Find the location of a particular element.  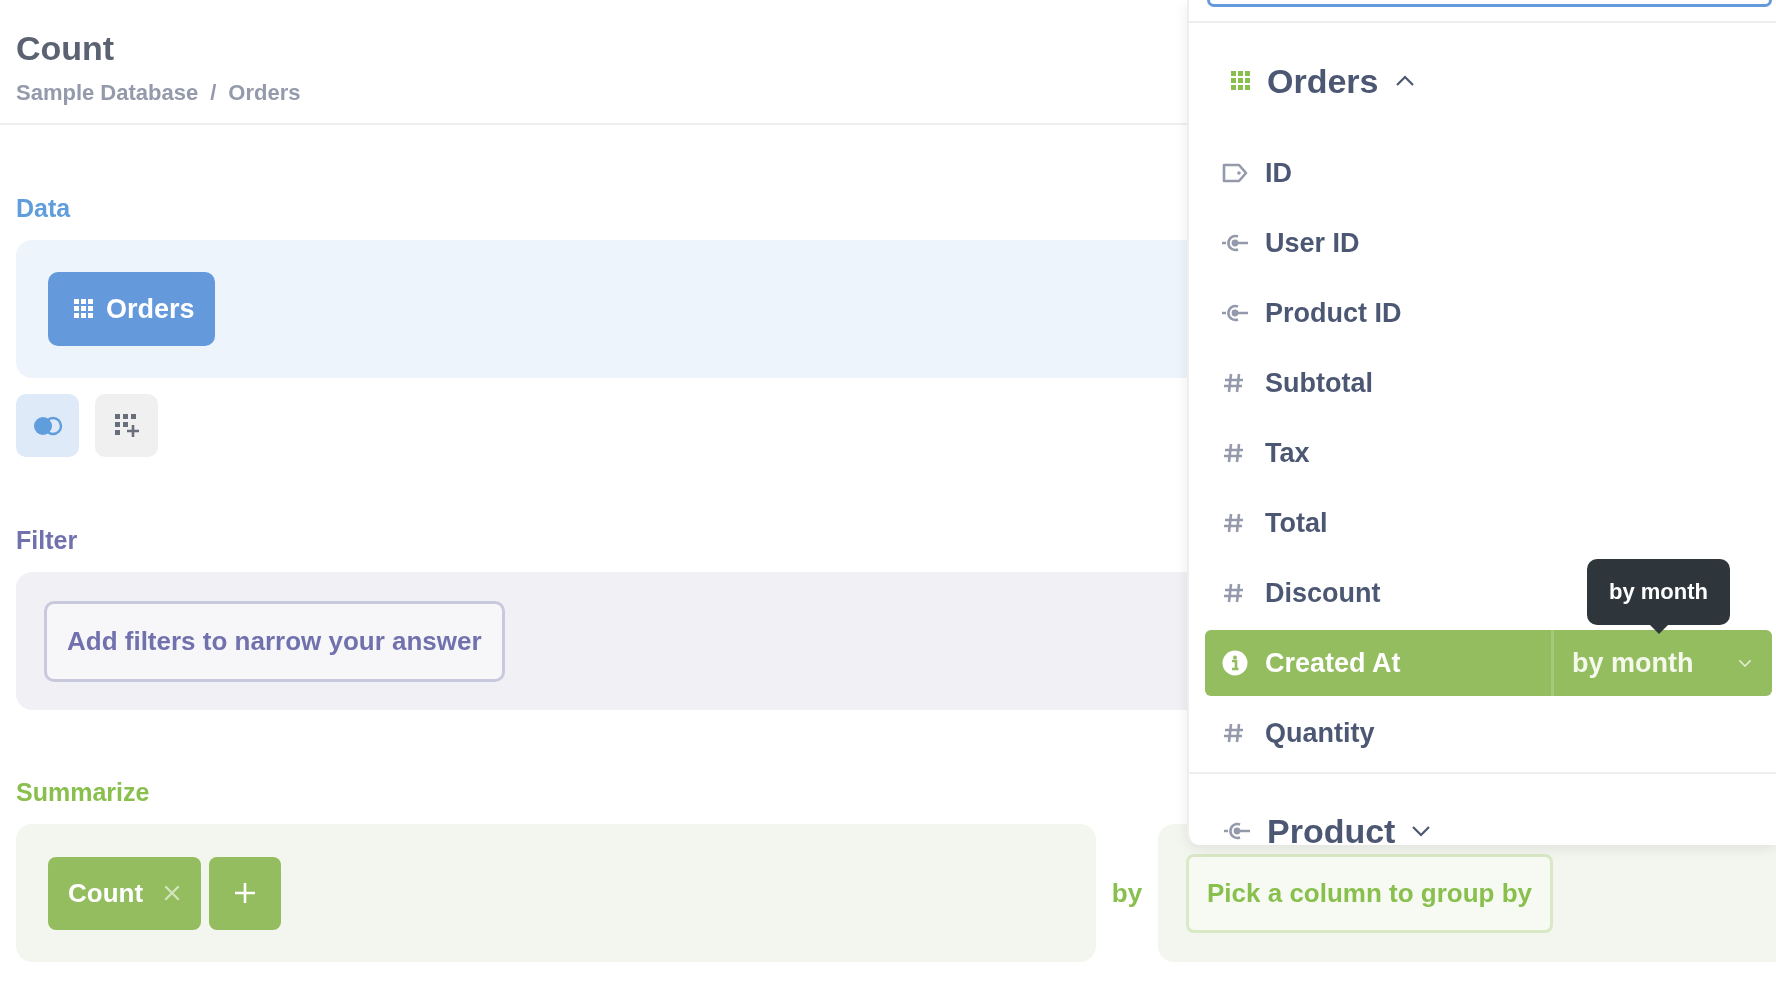

join-button is located at coordinates (47, 425).